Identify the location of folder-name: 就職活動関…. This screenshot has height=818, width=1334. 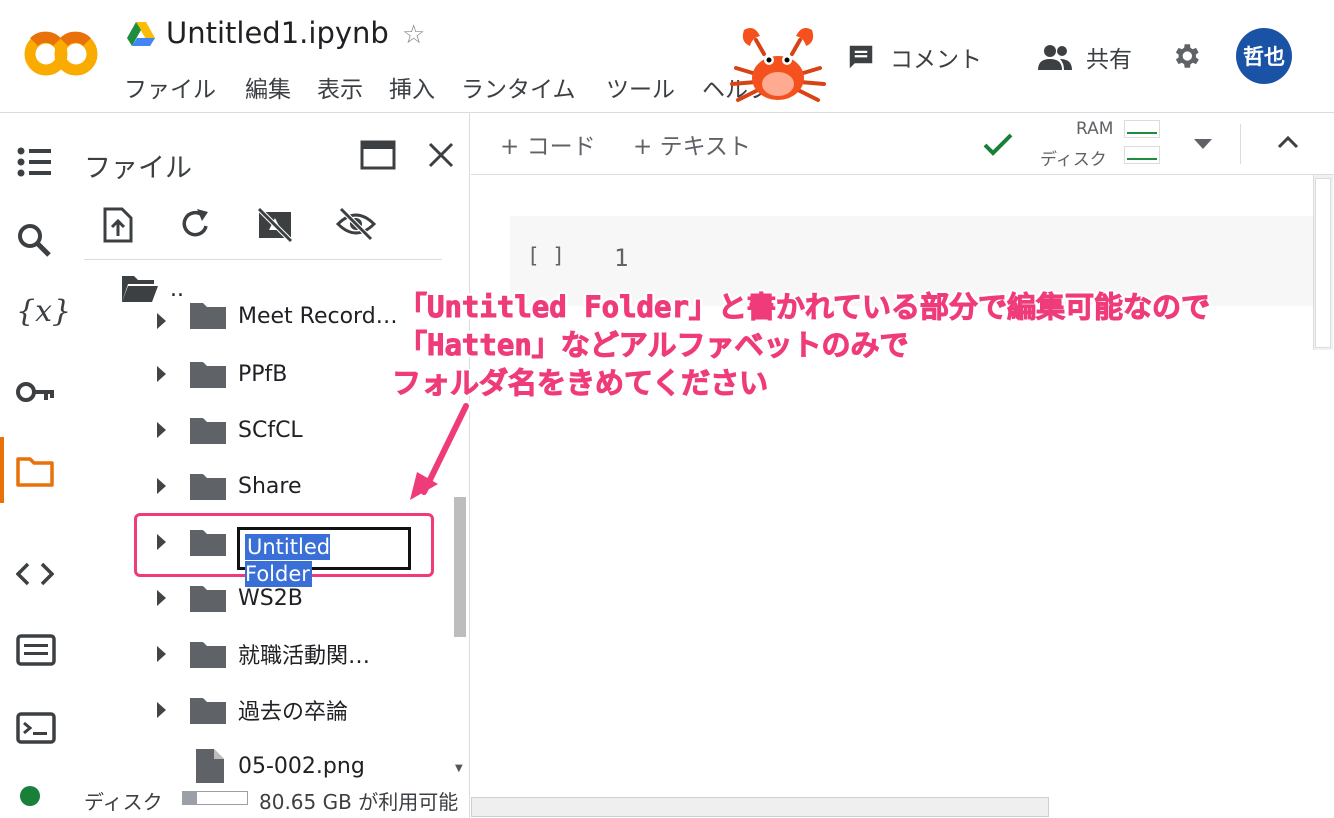
(304, 656).